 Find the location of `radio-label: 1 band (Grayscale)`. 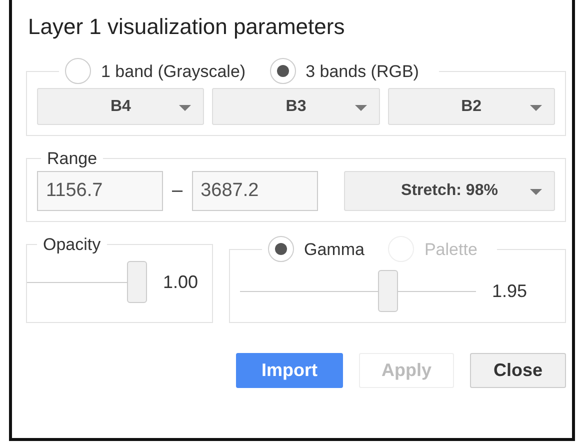

radio-label: 1 band (Grayscale) is located at coordinates (173, 71).